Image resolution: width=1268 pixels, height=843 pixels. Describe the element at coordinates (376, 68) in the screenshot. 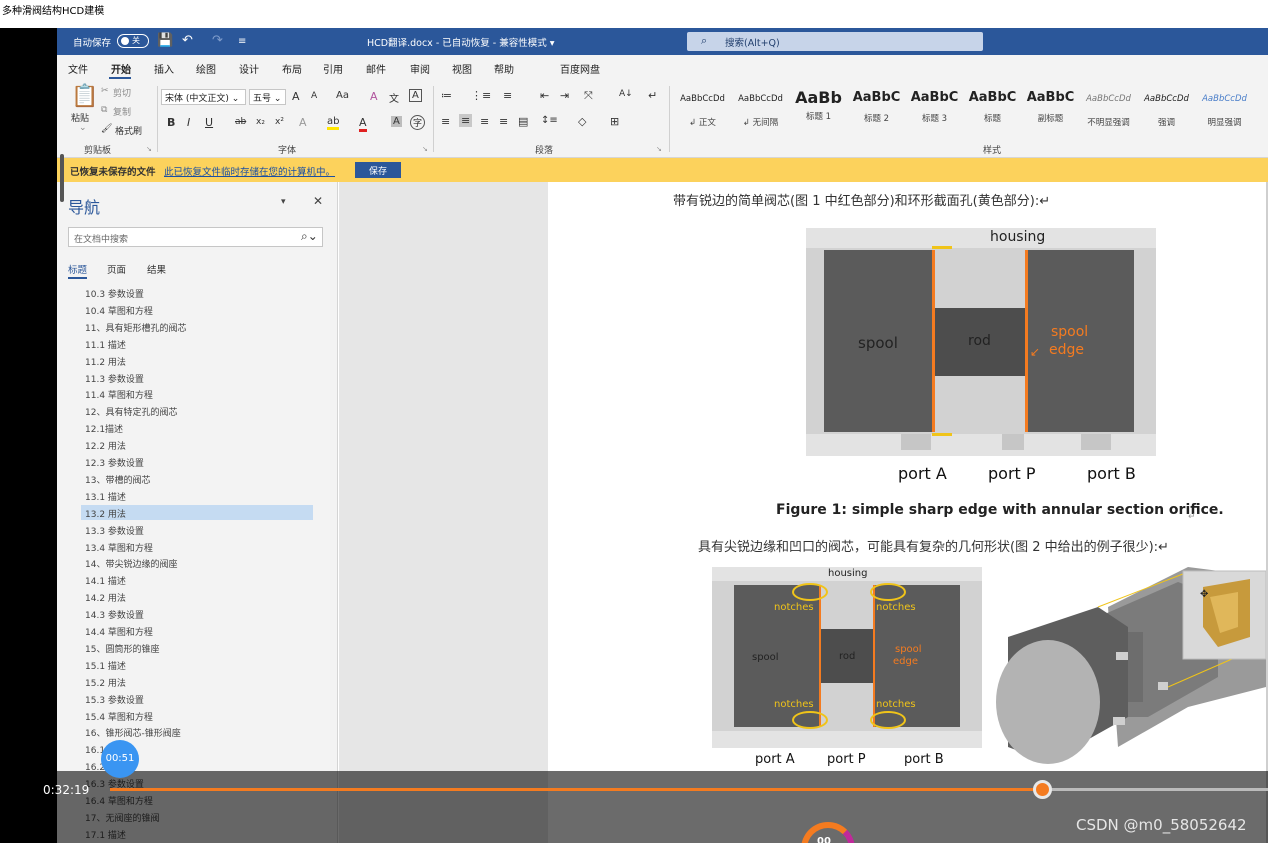

I see `tab-mailings: 邮件` at that location.